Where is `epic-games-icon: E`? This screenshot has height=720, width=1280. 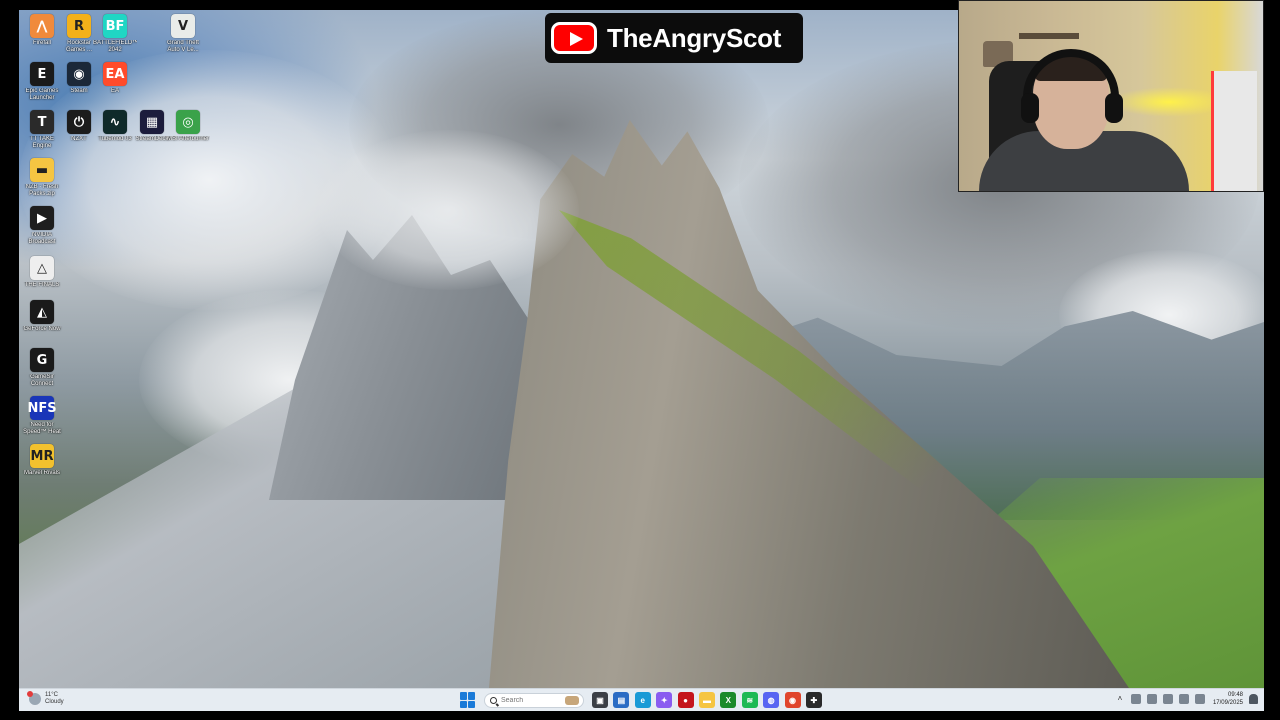 epic-games-icon: E is located at coordinates (42, 74).